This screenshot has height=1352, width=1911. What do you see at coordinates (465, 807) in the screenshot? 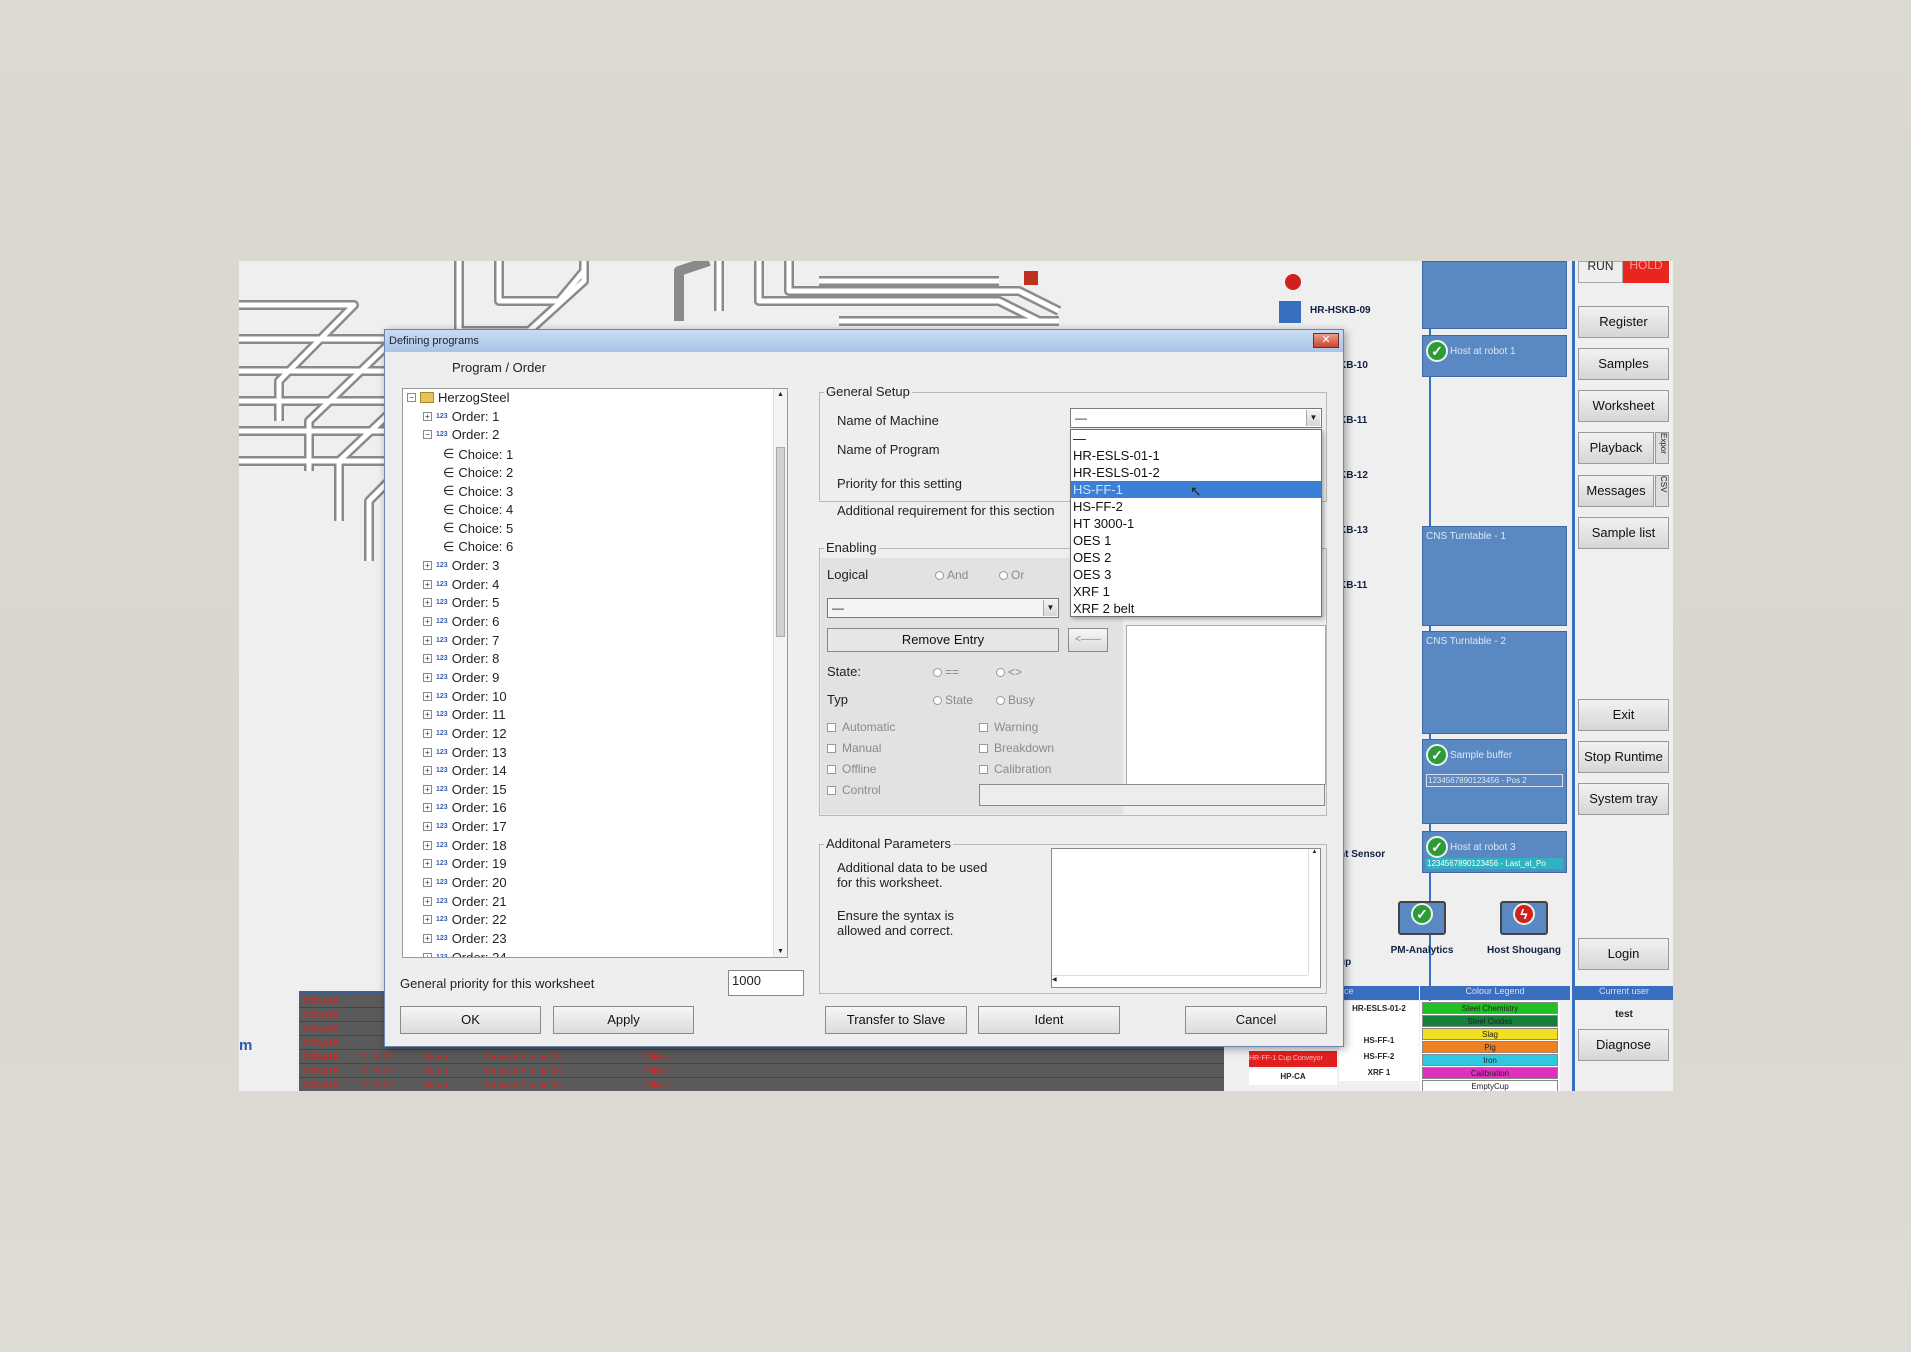
I see `tree-order: +123 Order: 16` at bounding box center [465, 807].